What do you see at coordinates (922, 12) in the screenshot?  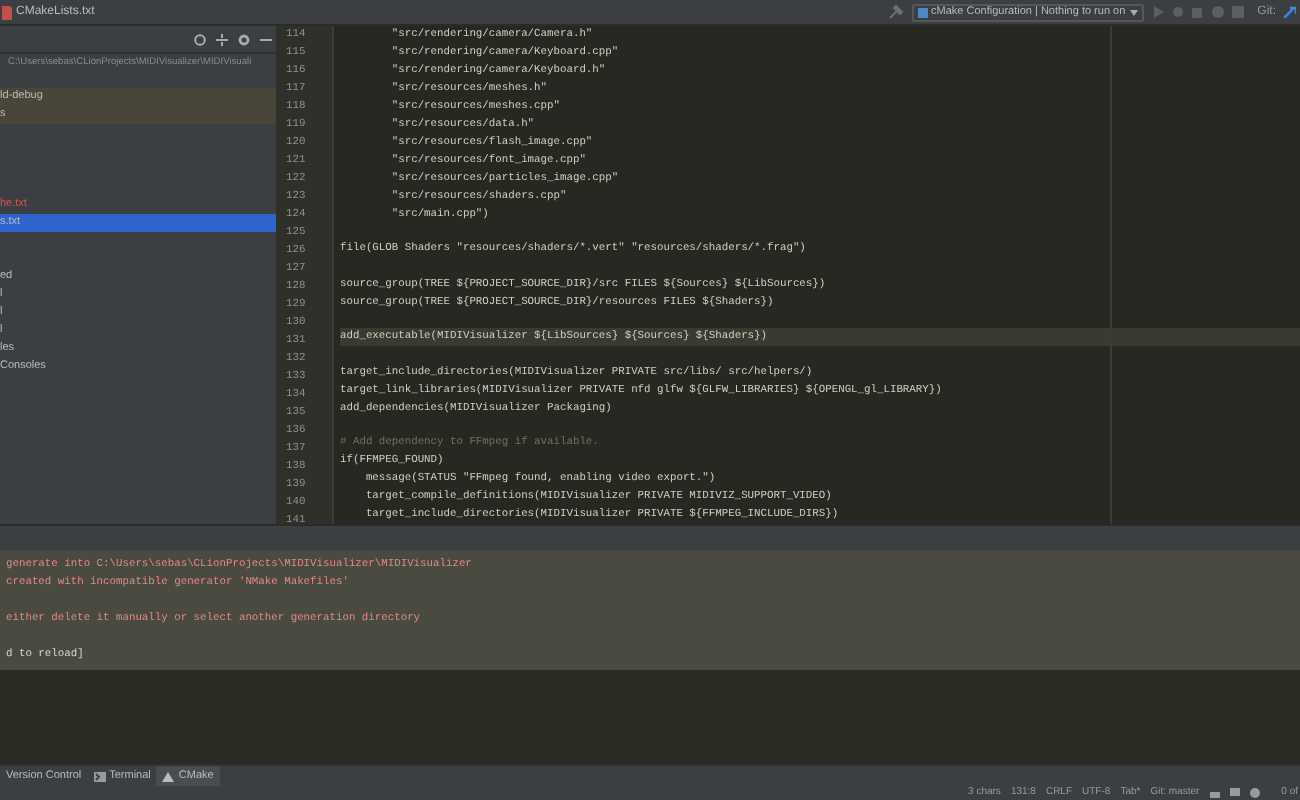 I see `cmake-icon` at bounding box center [922, 12].